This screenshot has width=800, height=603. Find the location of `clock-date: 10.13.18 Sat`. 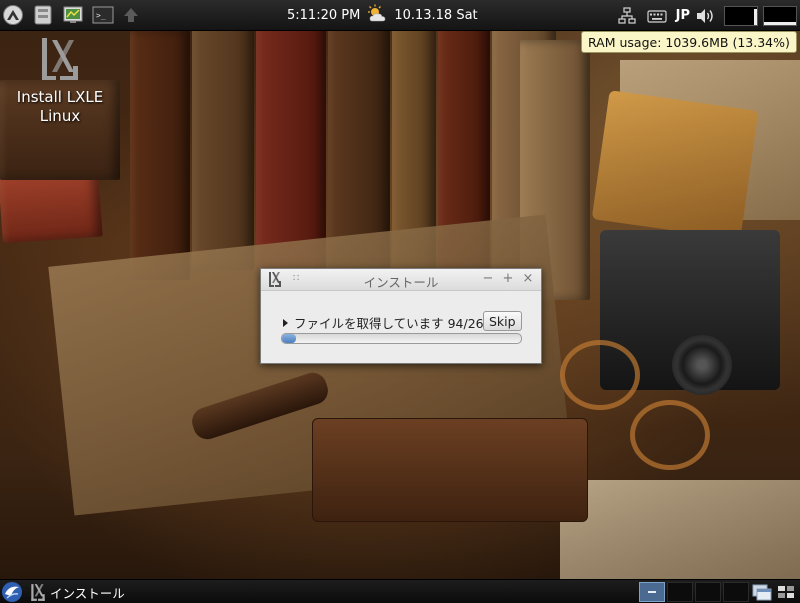

clock-date: 10.13.18 Sat is located at coordinates (435, 15).